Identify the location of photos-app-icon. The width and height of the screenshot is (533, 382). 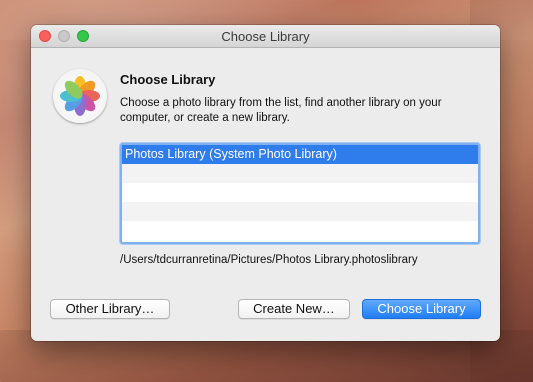
(80, 96).